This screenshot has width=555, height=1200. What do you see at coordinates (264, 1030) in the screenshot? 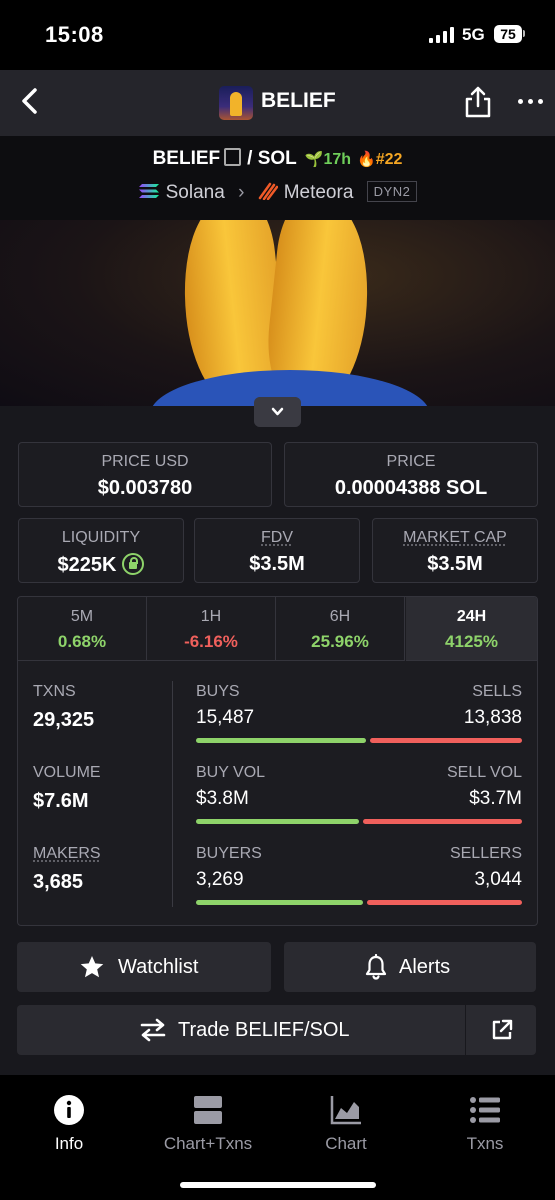
I see `trade-label: Trade BELIEF/SOL` at bounding box center [264, 1030].